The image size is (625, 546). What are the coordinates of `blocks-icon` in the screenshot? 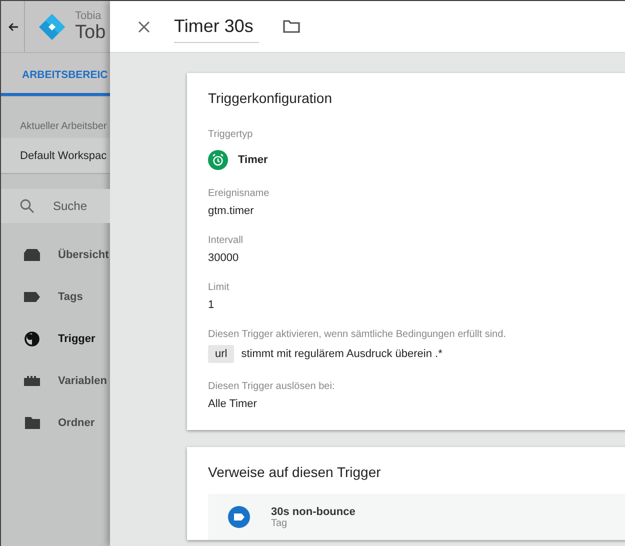 It's located at (32, 381).